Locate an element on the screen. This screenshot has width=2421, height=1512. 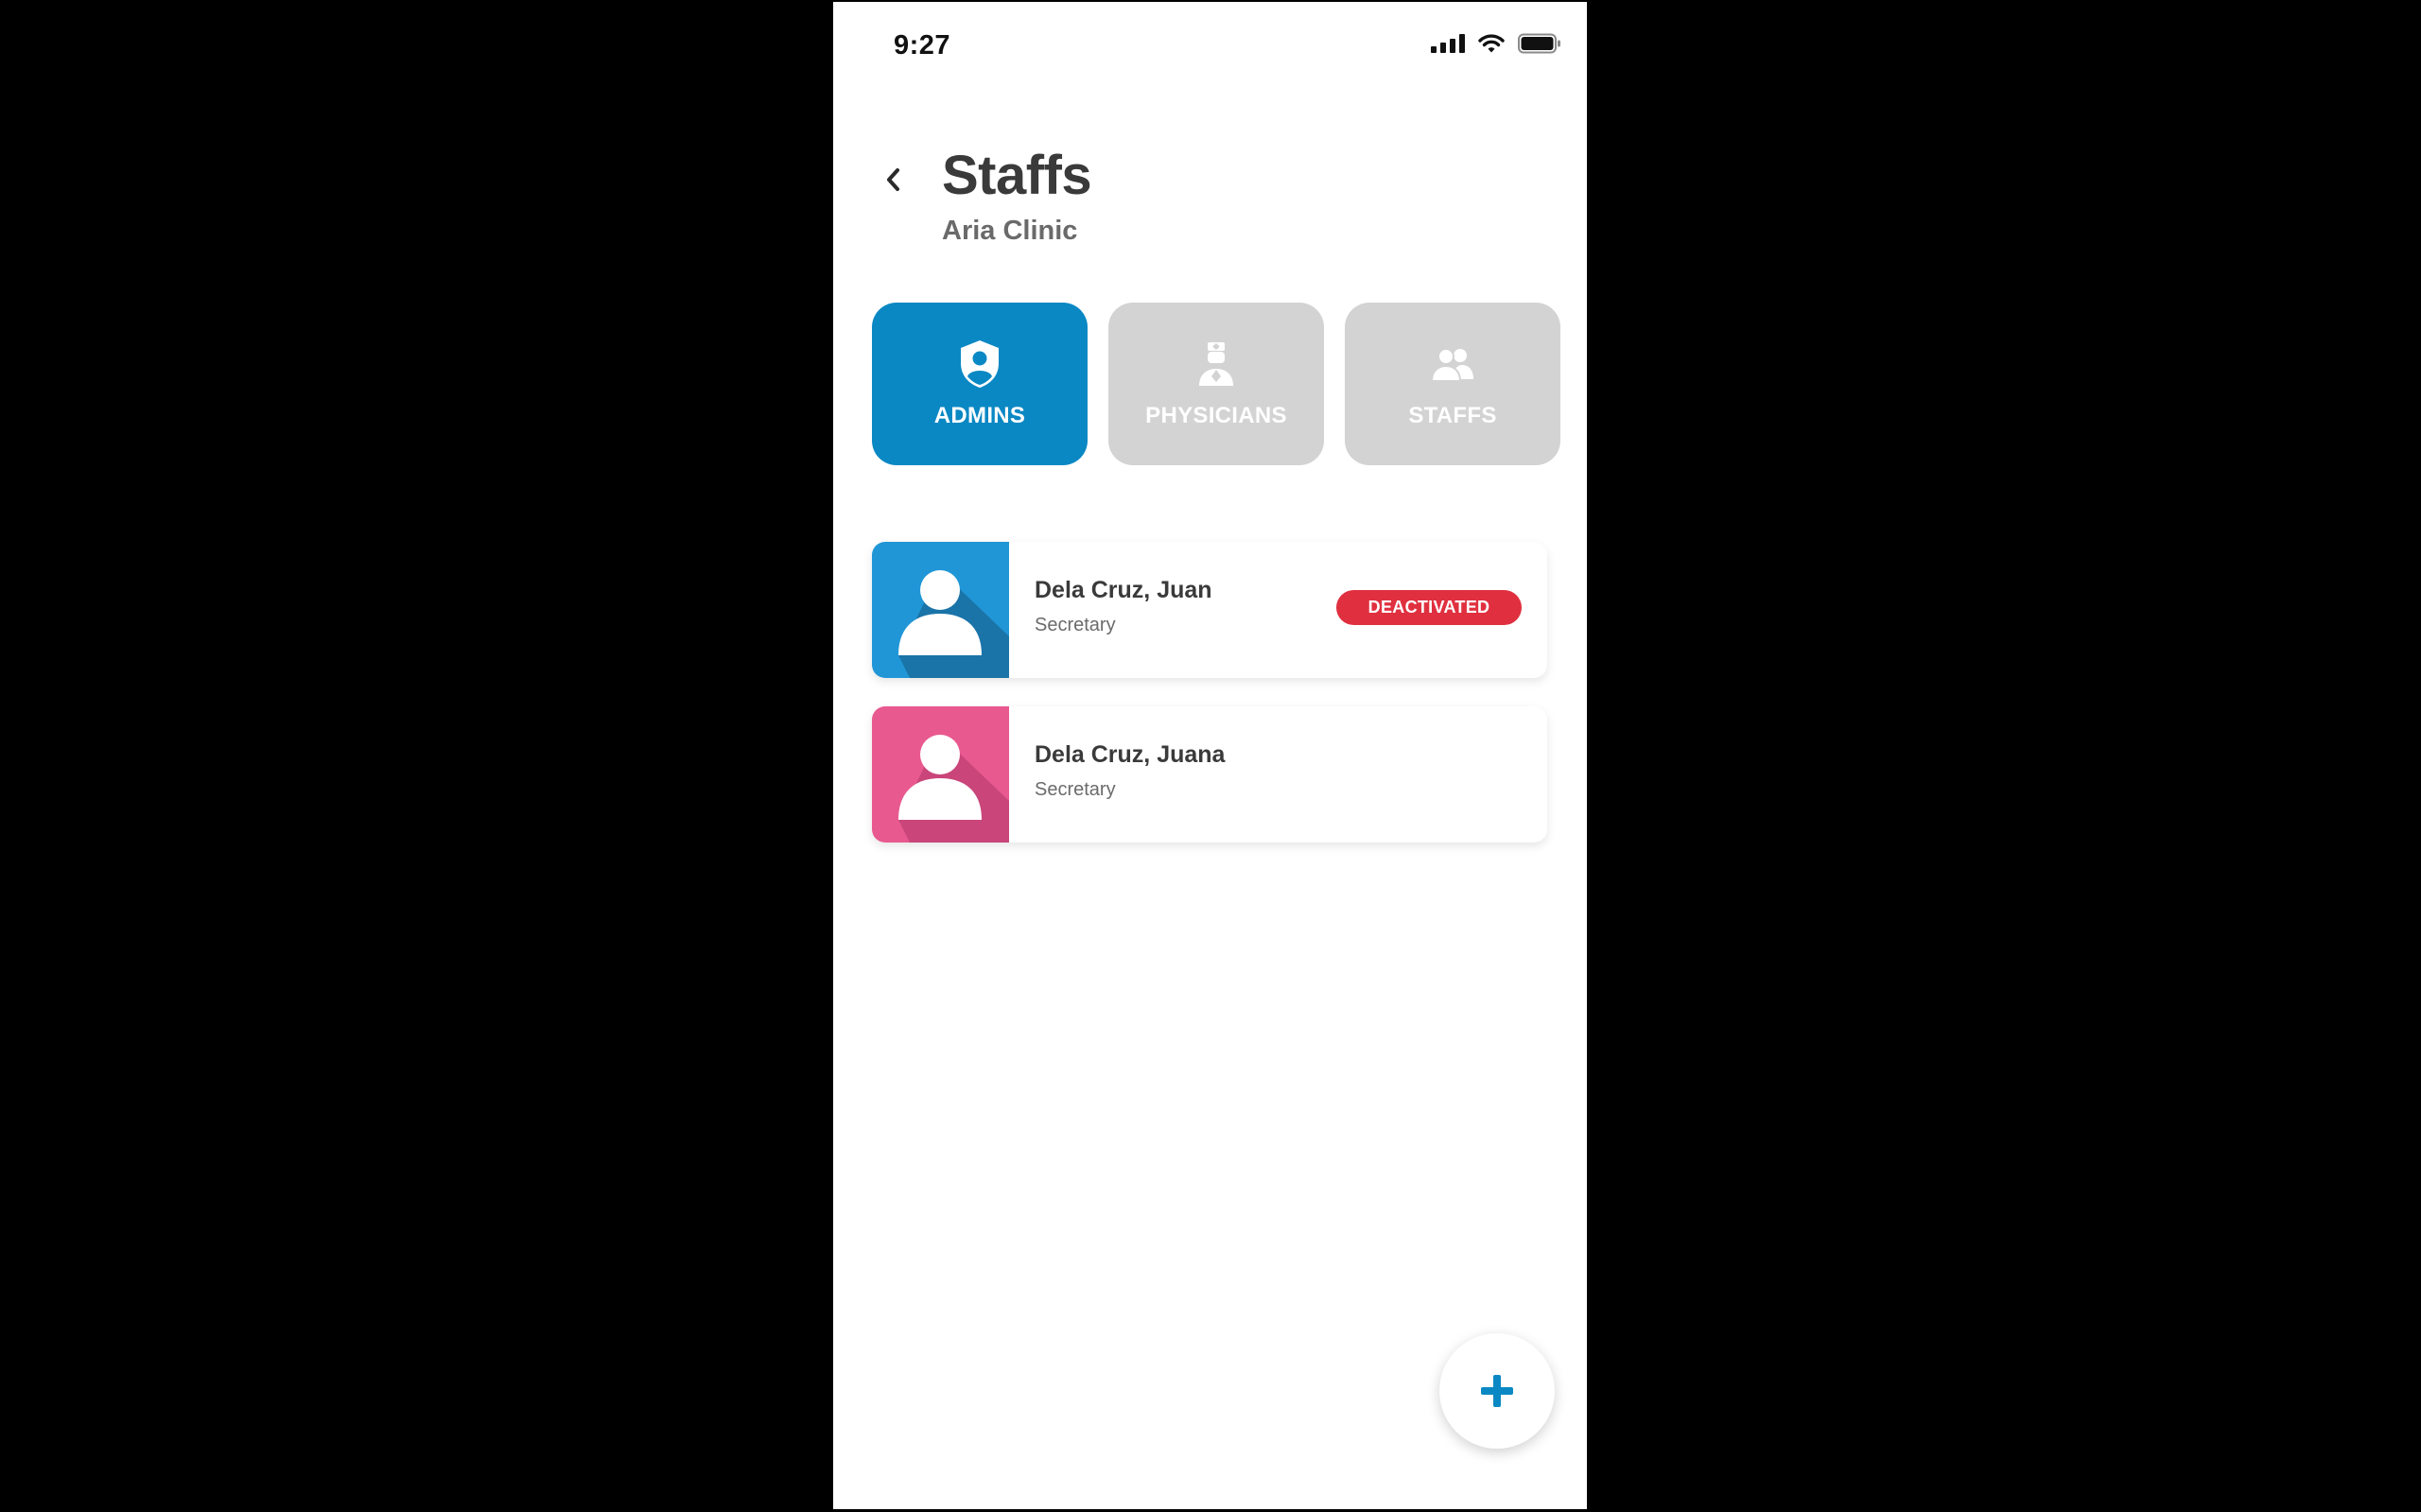
tab-admins: ADMINS is located at coordinates (980, 384).